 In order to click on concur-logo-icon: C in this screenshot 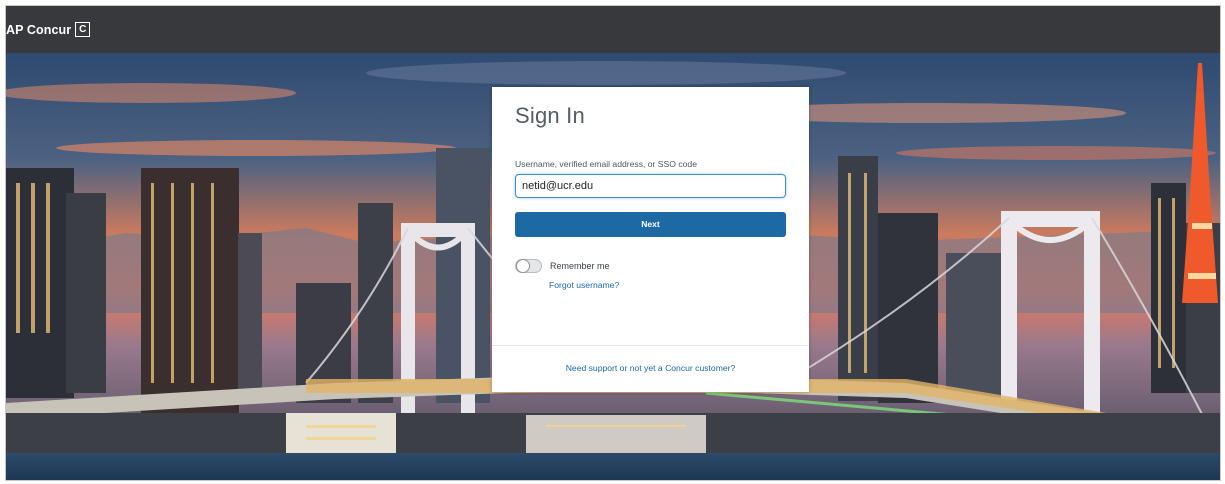, I will do `click(83, 29)`.